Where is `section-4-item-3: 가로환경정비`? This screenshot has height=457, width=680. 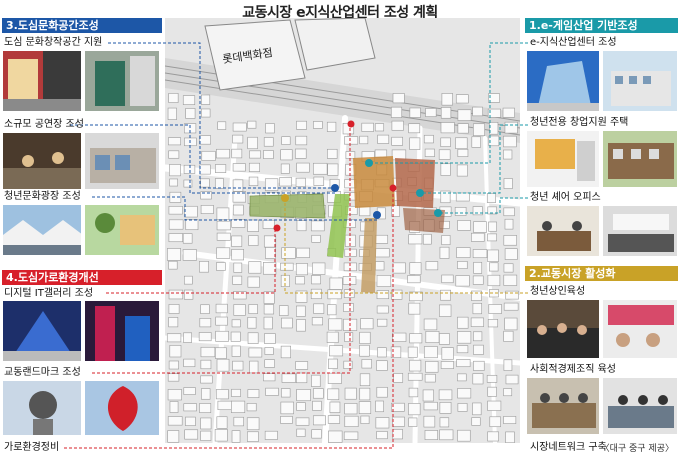 section-4-item-3: 가로환경정비 is located at coordinates (32, 447).